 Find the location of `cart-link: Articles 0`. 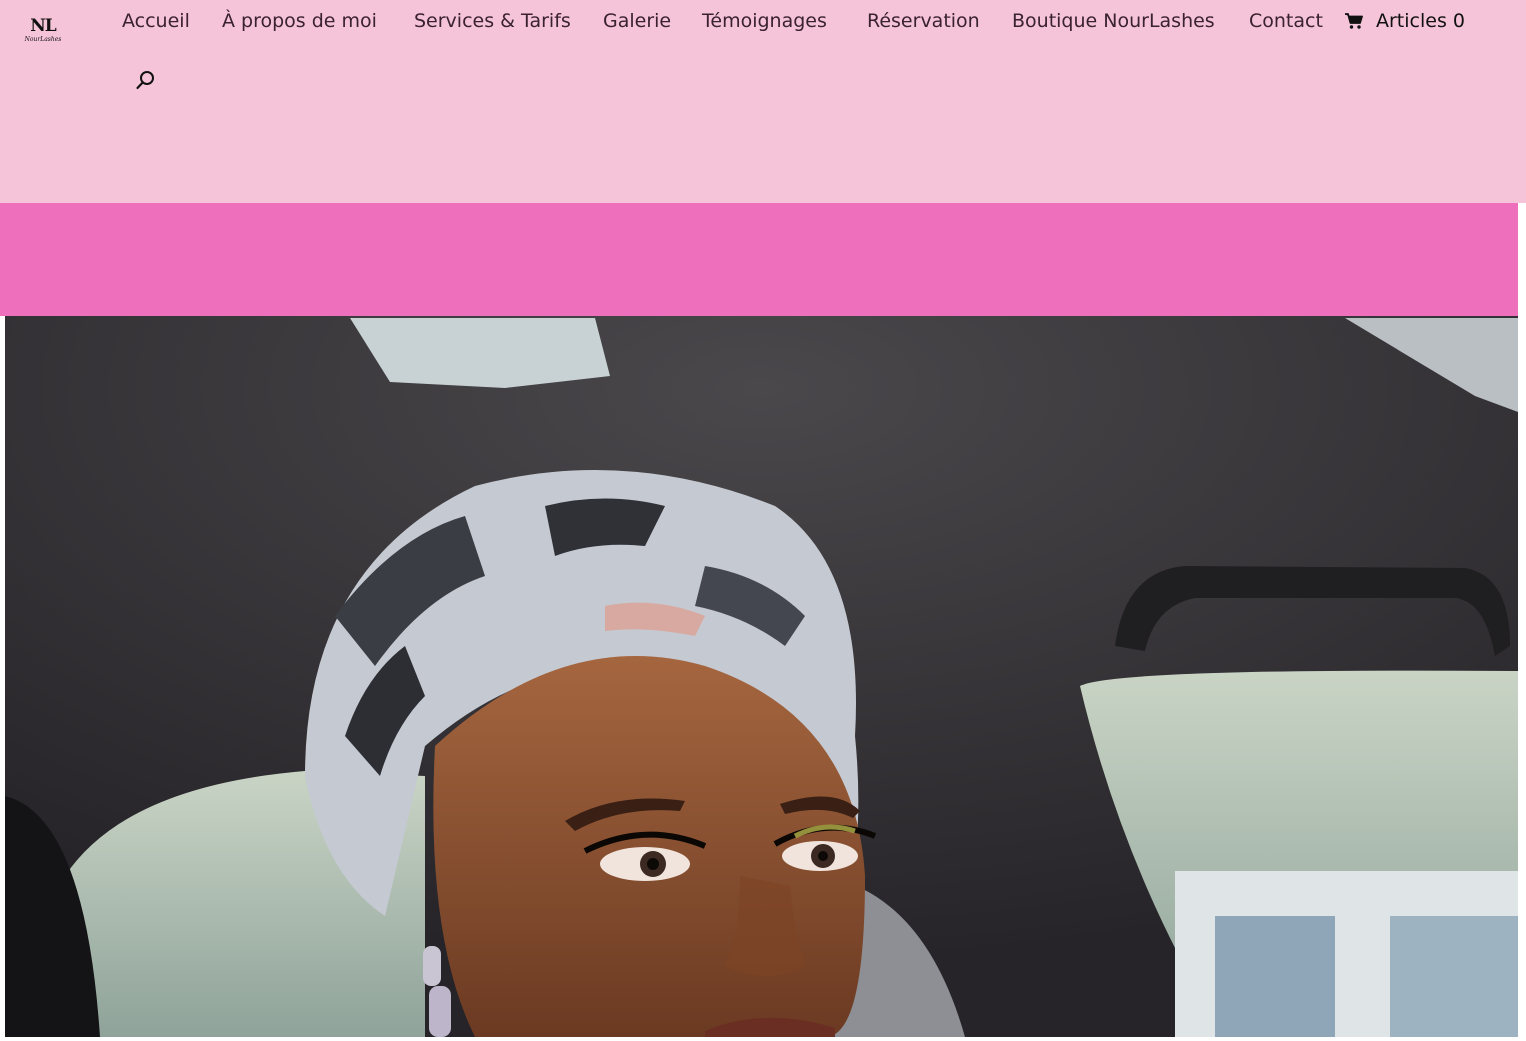

cart-link: Articles 0 is located at coordinates (1404, 21).